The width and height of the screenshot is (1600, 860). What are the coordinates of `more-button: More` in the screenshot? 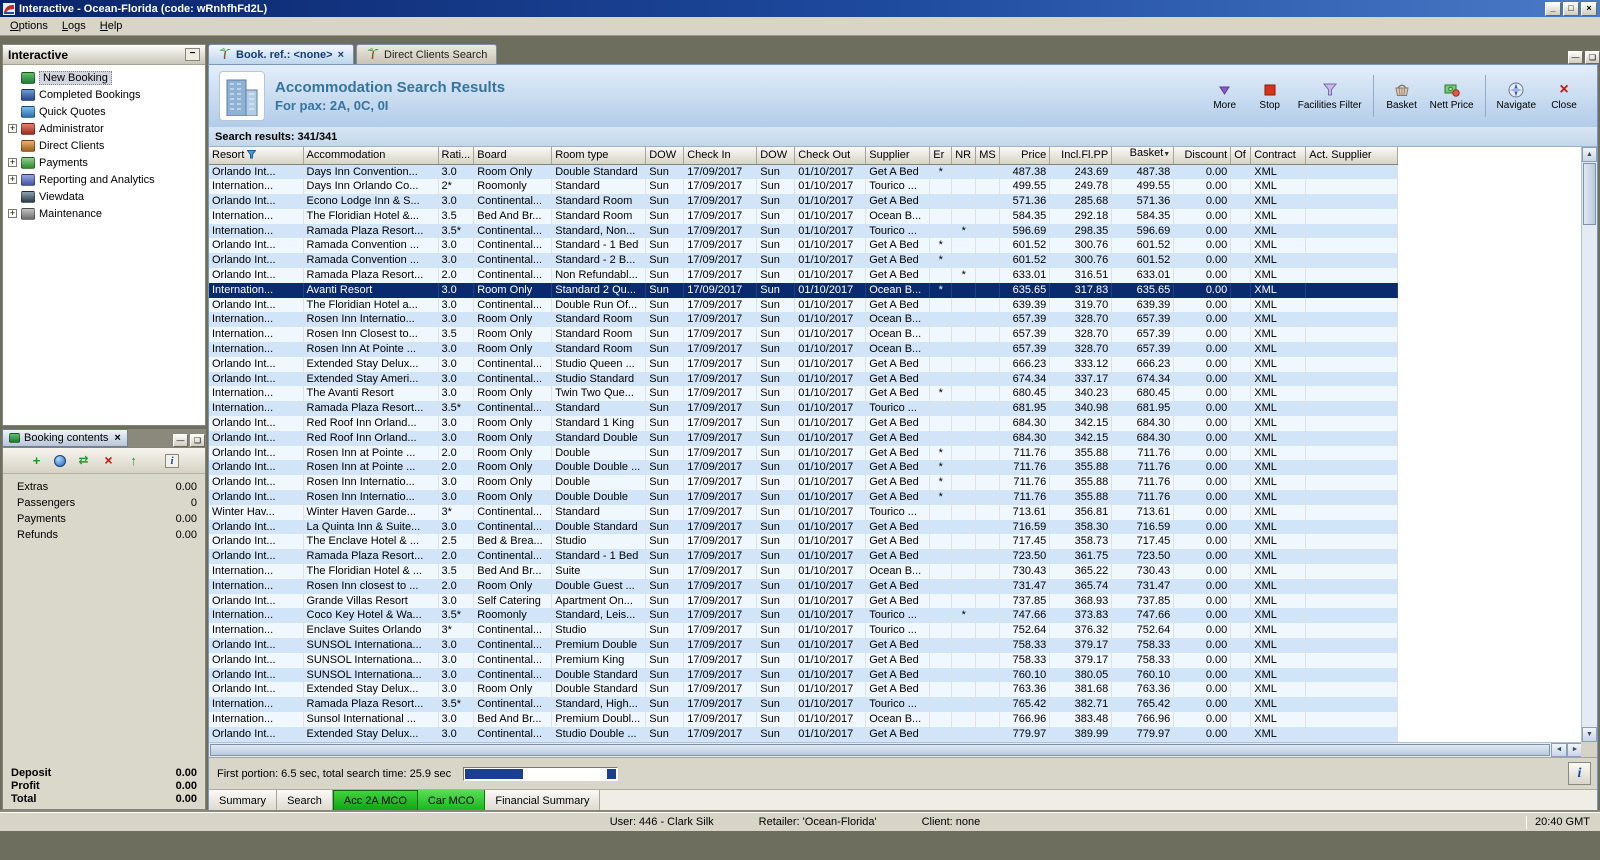 It's located at (1225, 96).